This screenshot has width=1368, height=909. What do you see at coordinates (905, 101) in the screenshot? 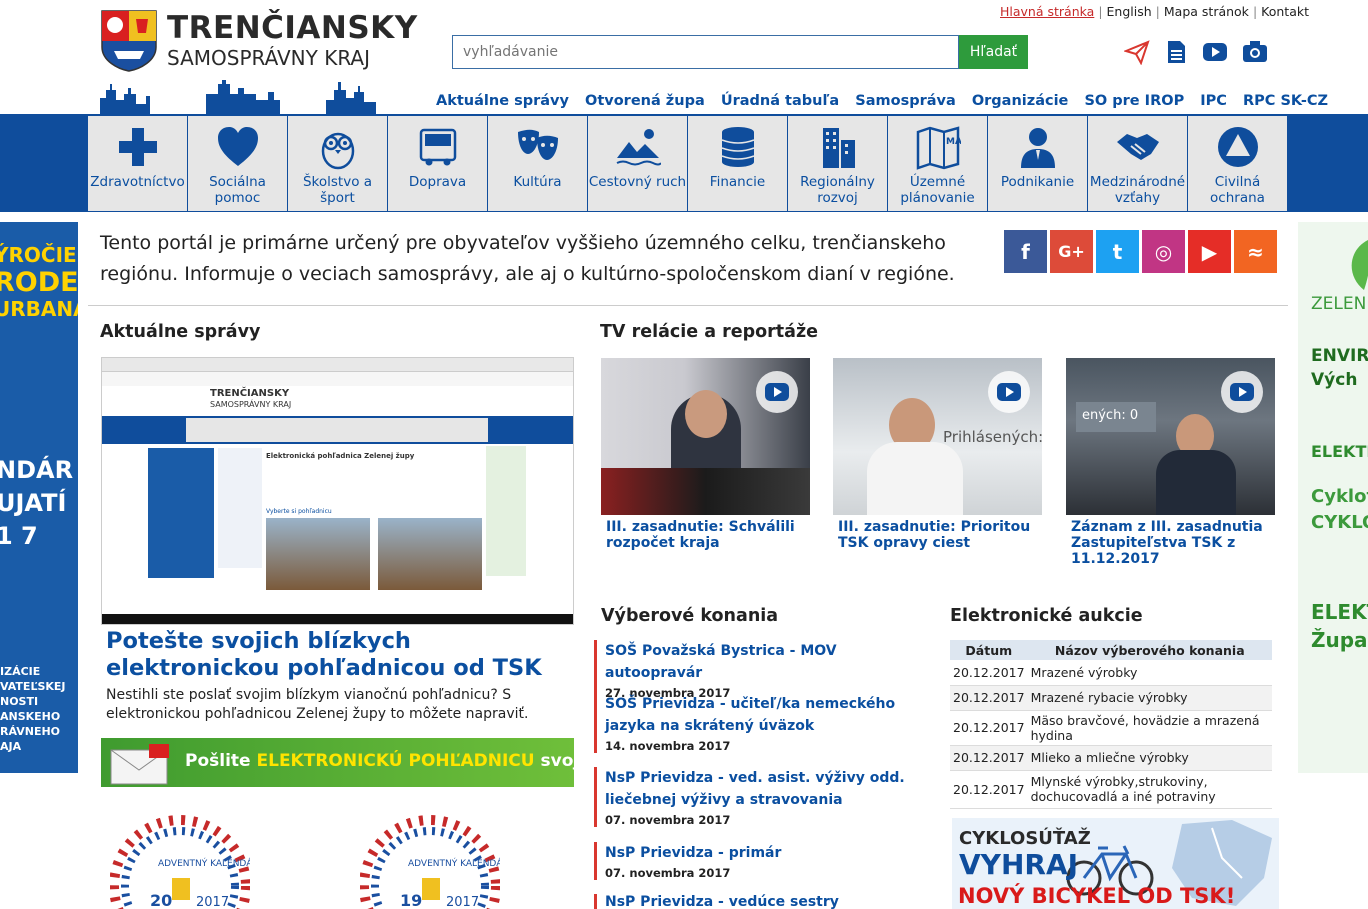
I see `nav-samosprava: Samospráva` at bounding box center [905, 101].